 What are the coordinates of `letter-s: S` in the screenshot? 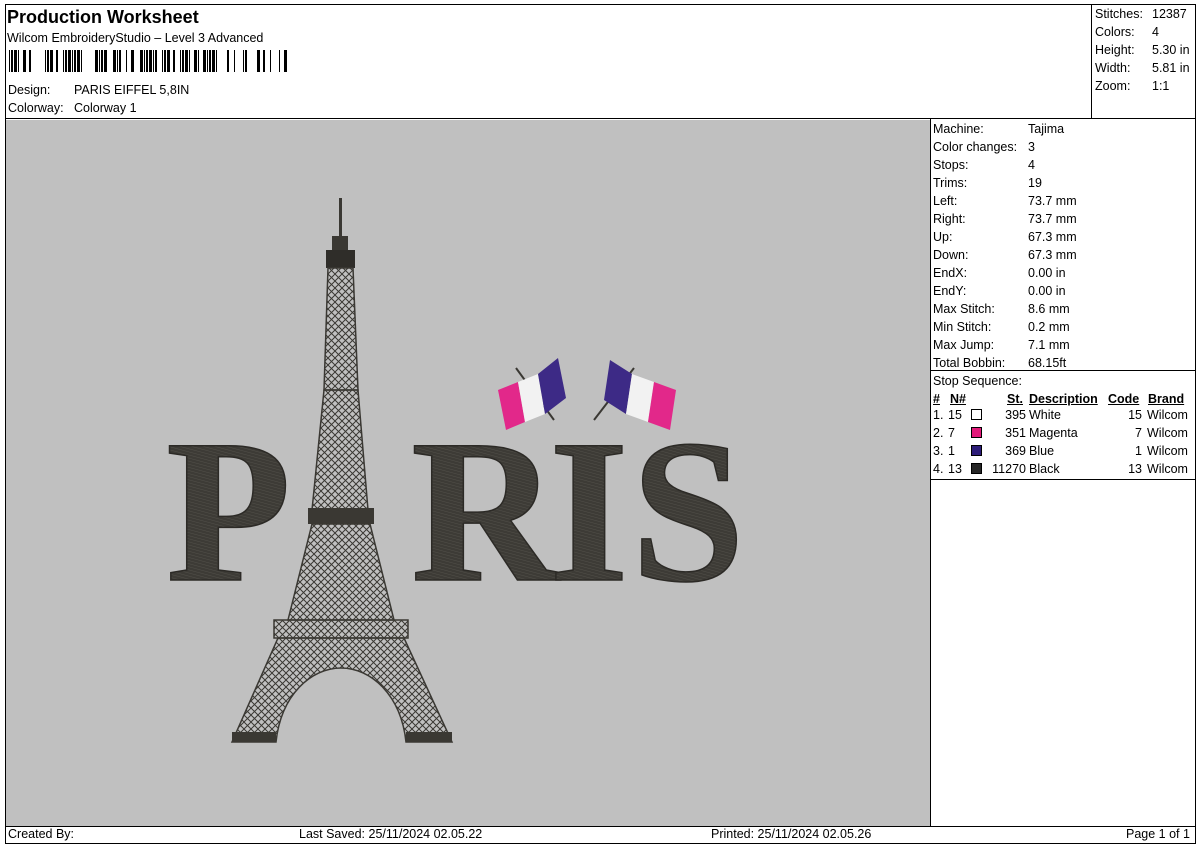 It's located at (688, 511).